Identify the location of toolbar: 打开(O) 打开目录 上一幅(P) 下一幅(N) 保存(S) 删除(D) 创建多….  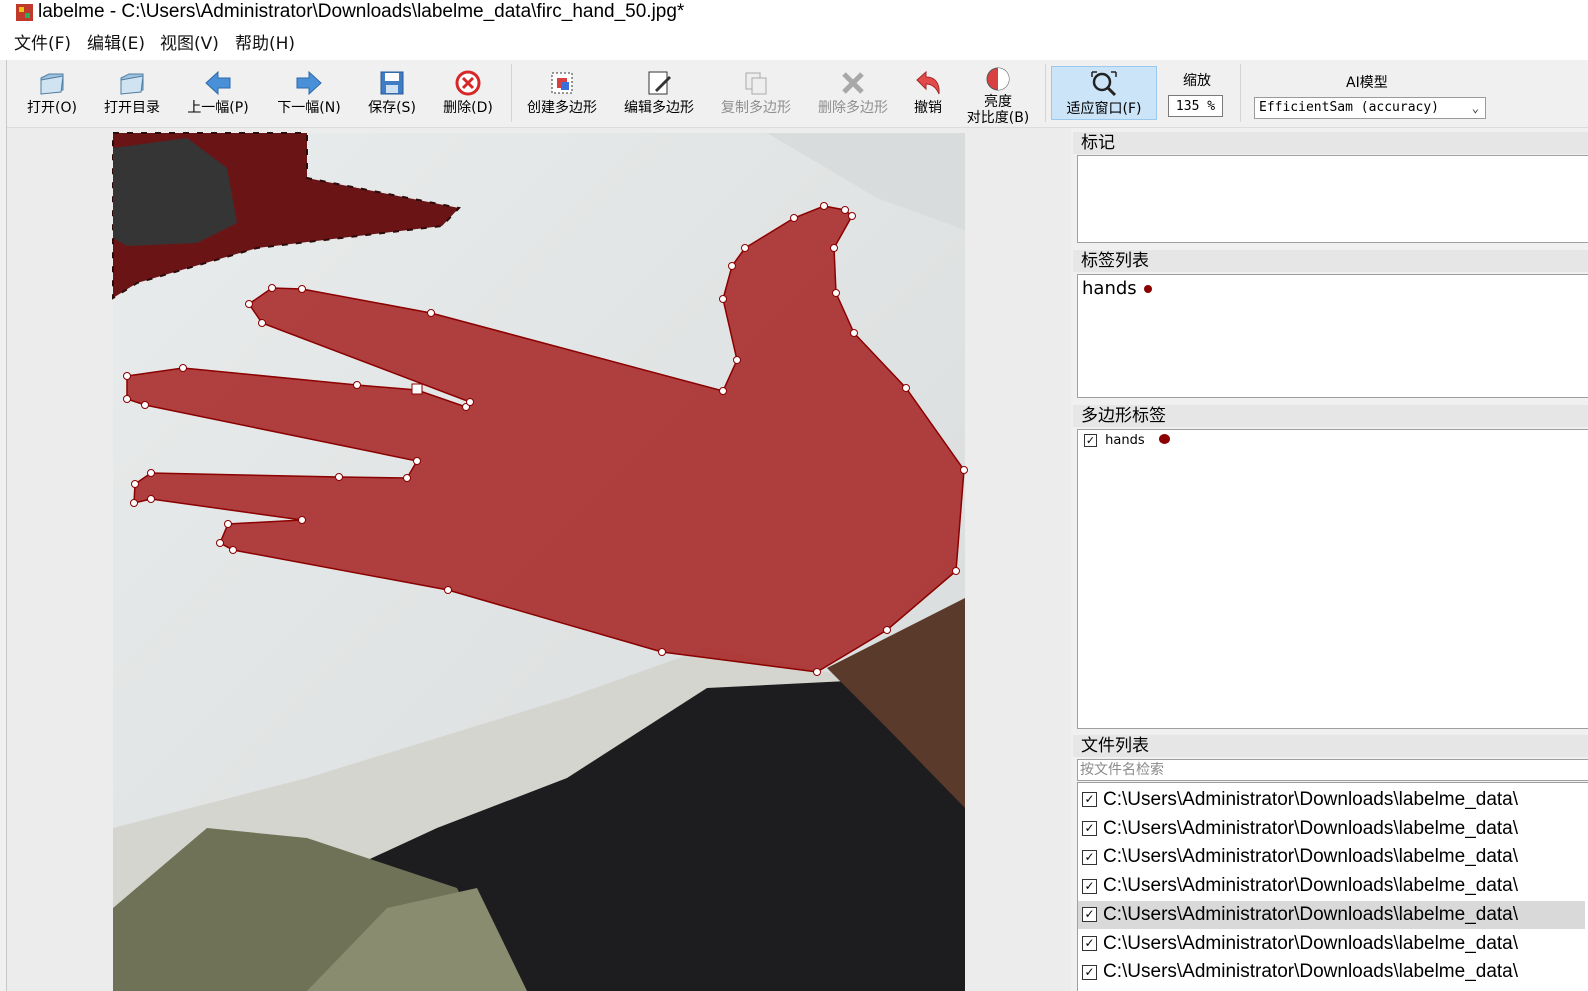
(794, 94).